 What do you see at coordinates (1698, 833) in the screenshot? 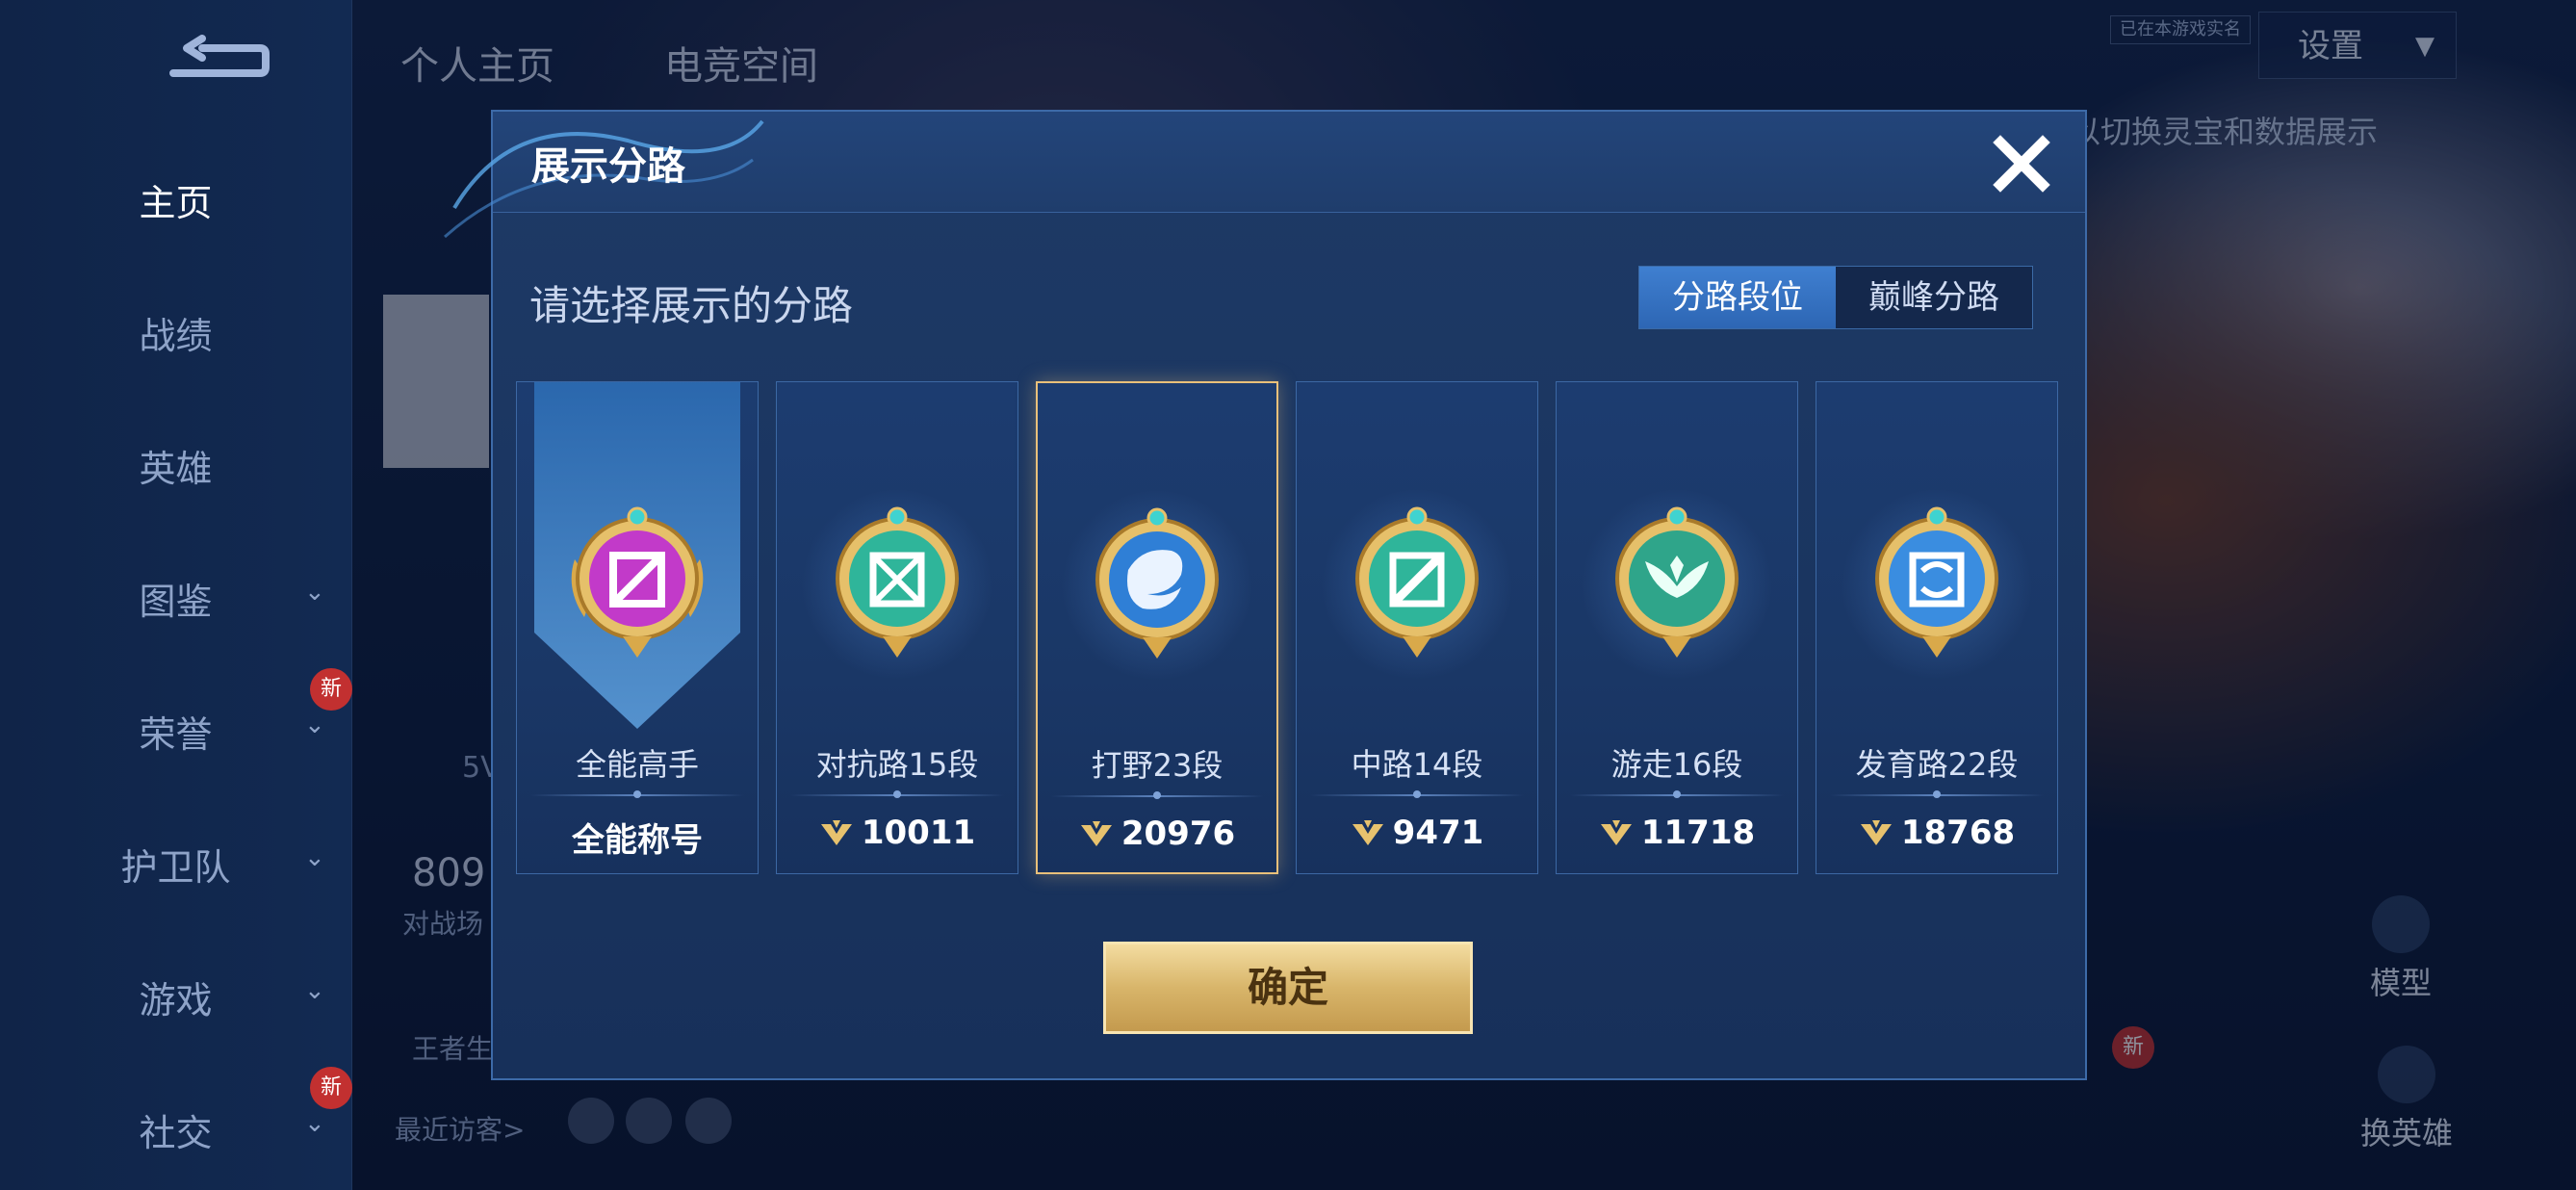
I see `score-value: 11718` at bounding box center [1698, 833].